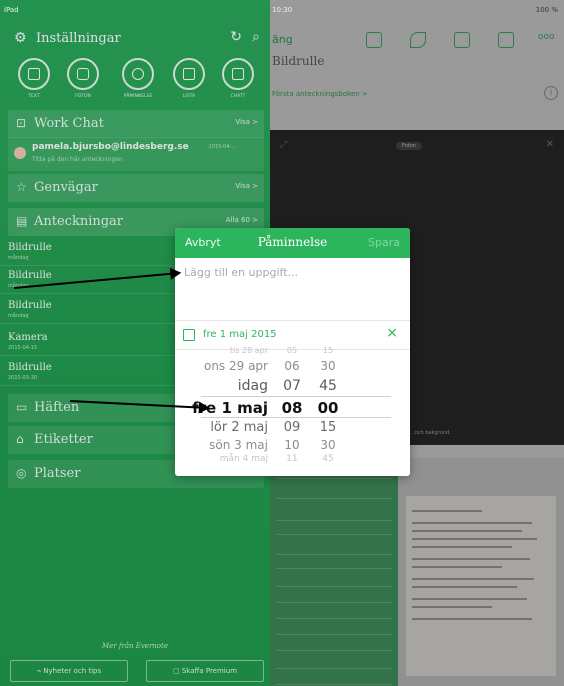 This screenshot has height=686, width=564. I want to click on picker-row: idag 07 45, so click(292, 387).